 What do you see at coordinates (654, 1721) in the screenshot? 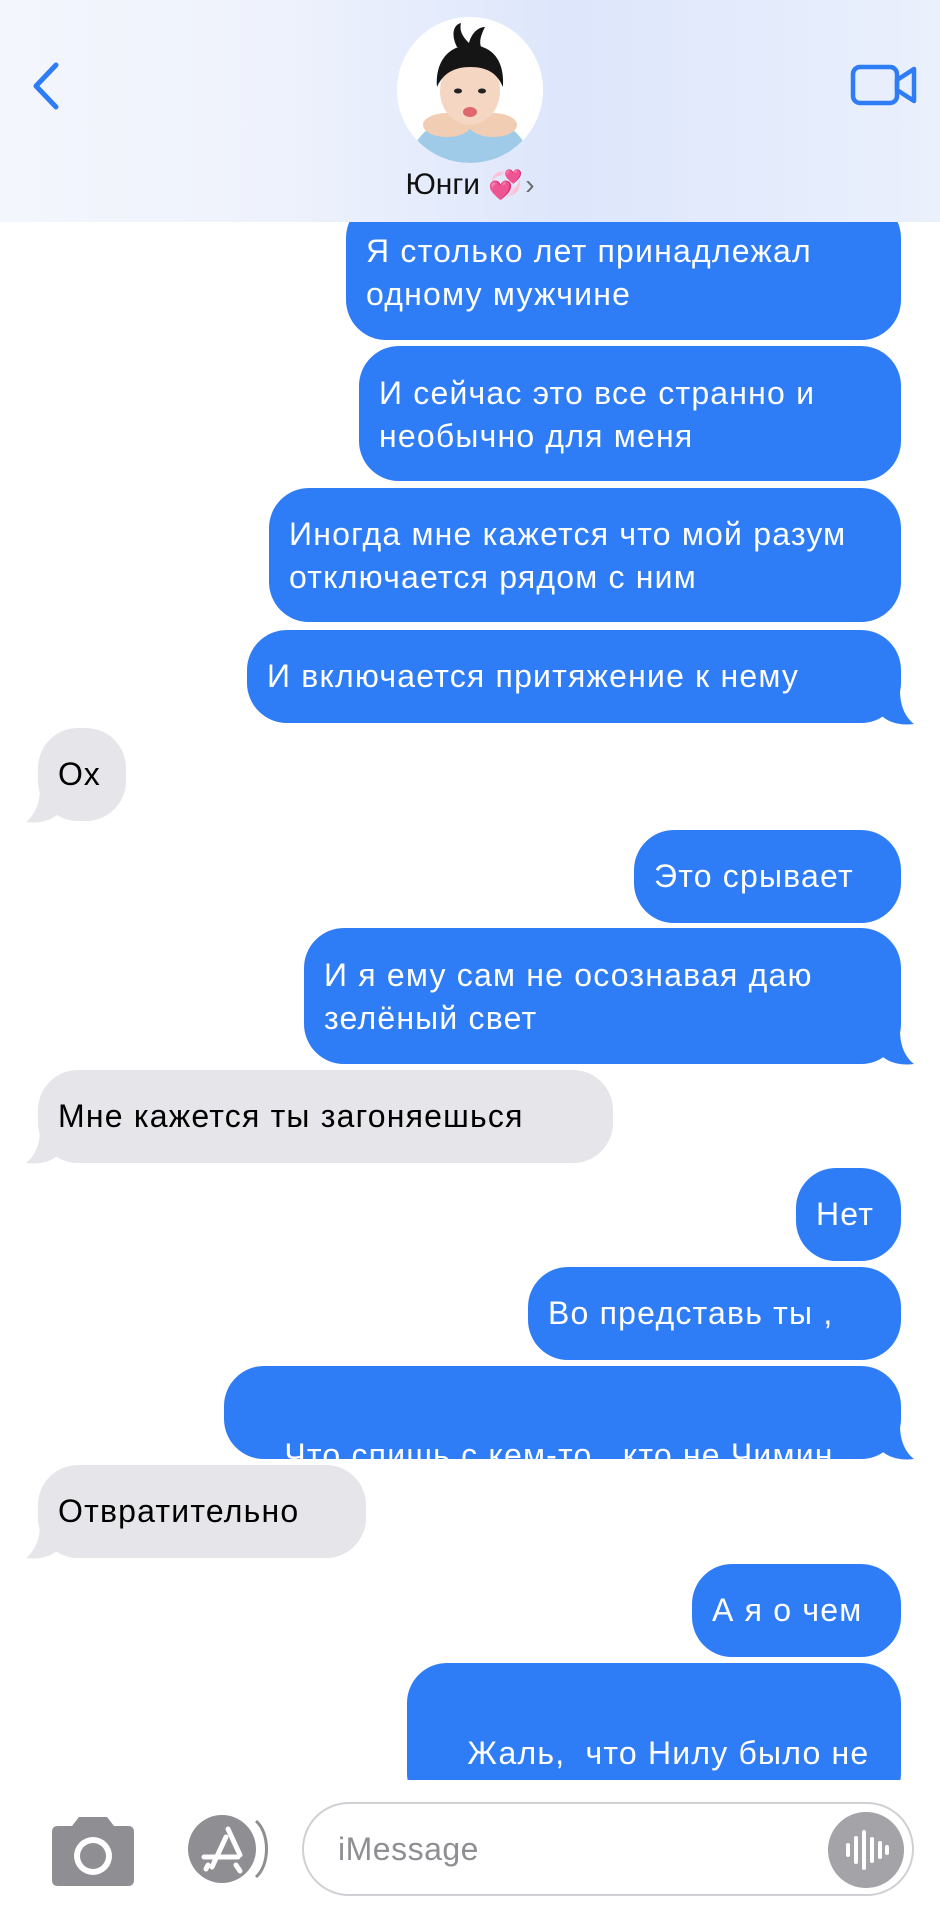
I see `sent-message: Жаль, что Нилу было не отвратительно` at bounding box center [654, 1721].